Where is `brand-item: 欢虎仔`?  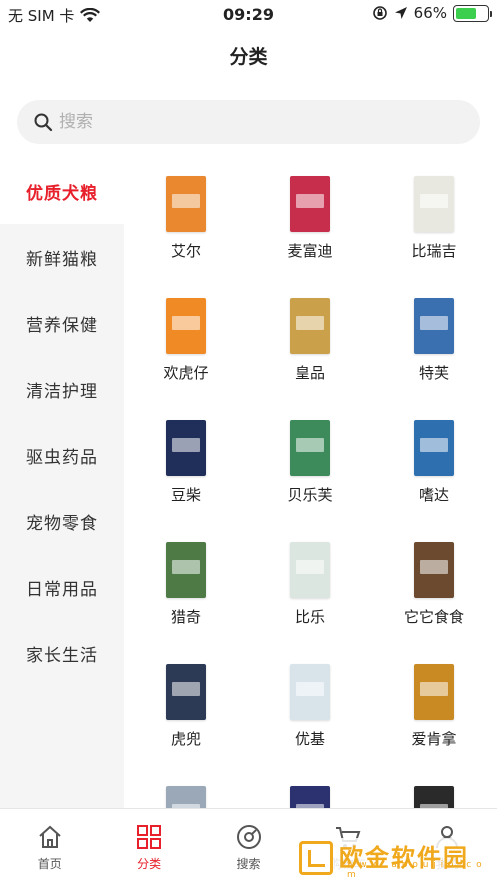
brand-item: 欢虎仔 is located at coordinates (186, 341).